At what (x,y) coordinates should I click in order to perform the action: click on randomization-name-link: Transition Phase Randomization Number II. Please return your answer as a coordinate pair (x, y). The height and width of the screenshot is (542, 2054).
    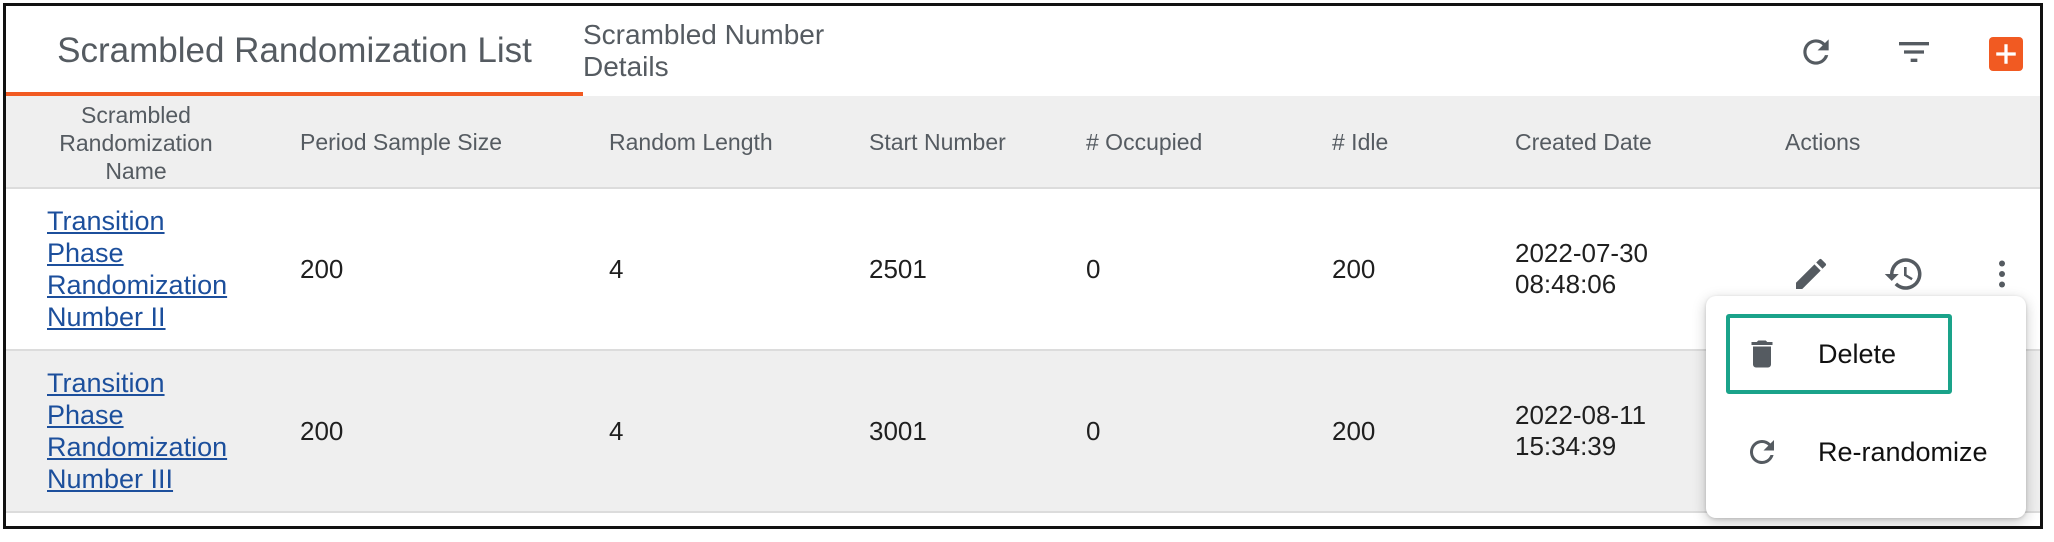
    Looking at the image, I should click on (147, 269).